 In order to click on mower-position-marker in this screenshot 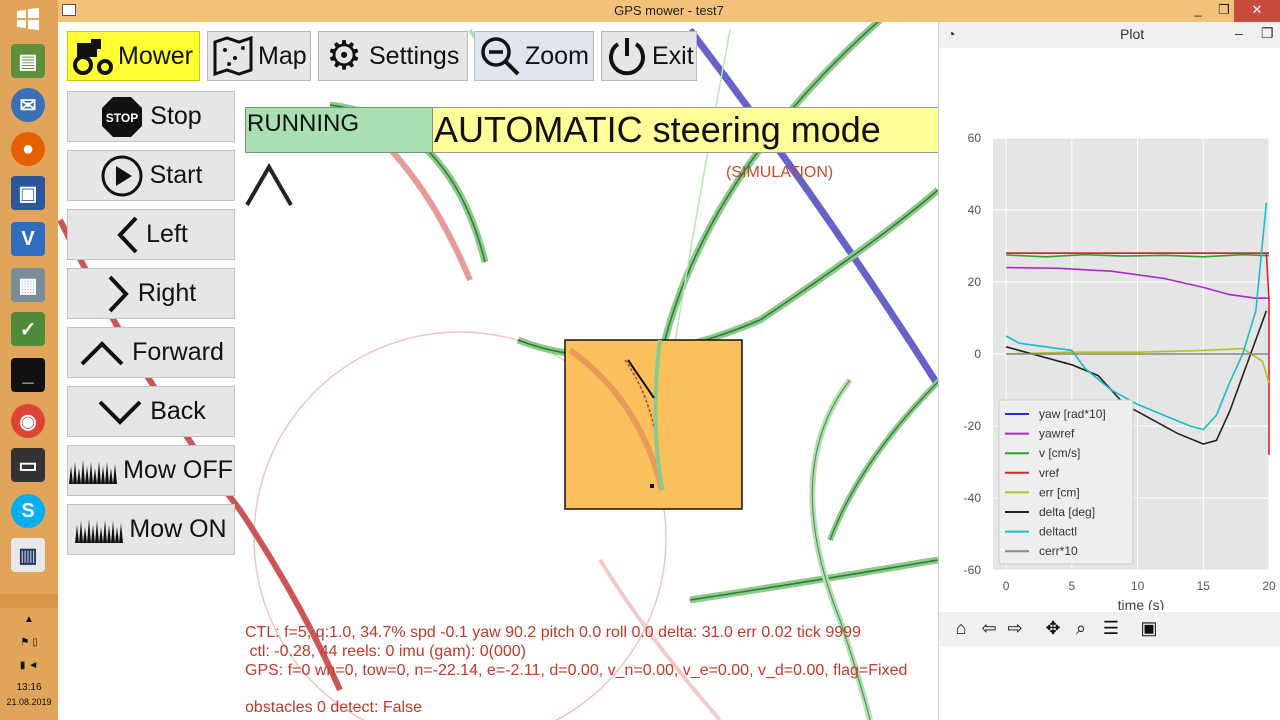, I will do `click(652, 486)`.